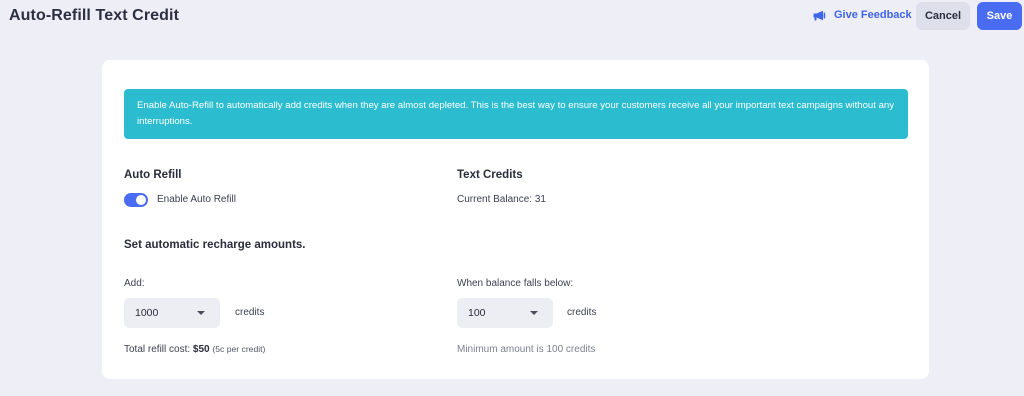 This screenshot has width=1024, height=396. What do you see at coordinates (239, 349) in the screenshot?
I see `cost-note: (5c per credit)` at bounding box center [239, 349].